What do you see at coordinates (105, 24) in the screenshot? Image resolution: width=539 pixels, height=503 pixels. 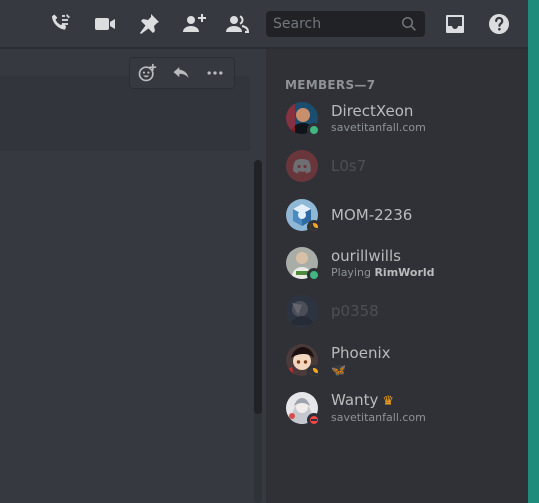 I see `video-call-icon` at bounding box center [105, 24].